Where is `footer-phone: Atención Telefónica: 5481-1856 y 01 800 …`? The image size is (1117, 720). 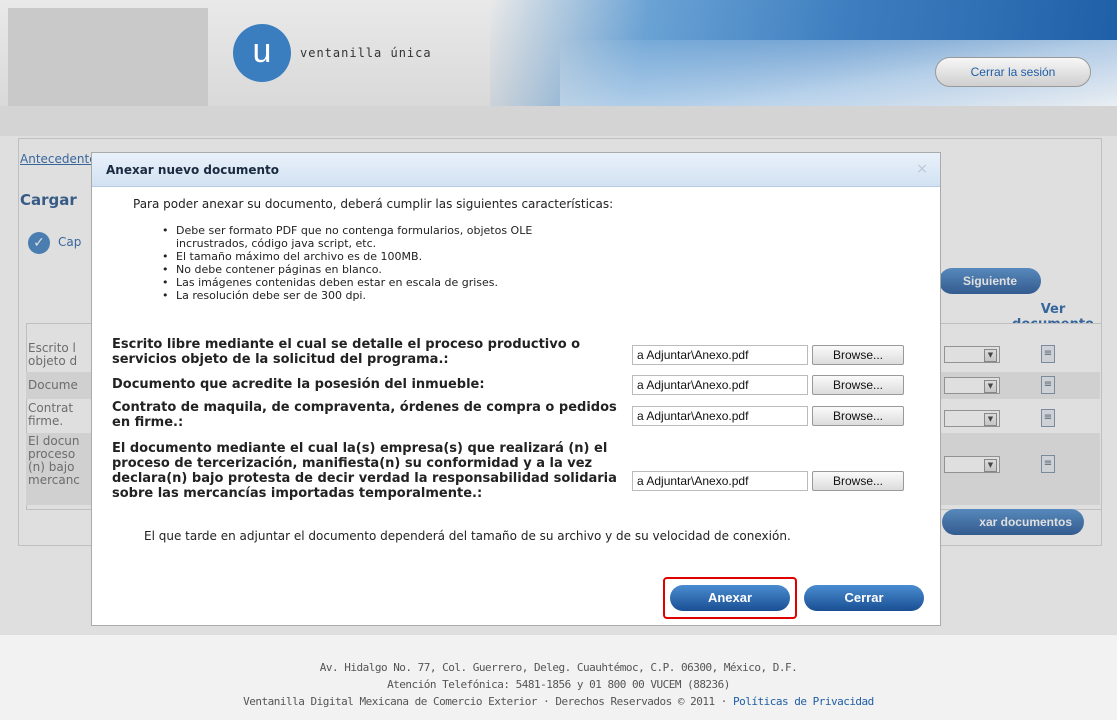
footer-phone: Atención Telefónica: 5481-1856 y 01 800 … is located at coordinates (558, 684).